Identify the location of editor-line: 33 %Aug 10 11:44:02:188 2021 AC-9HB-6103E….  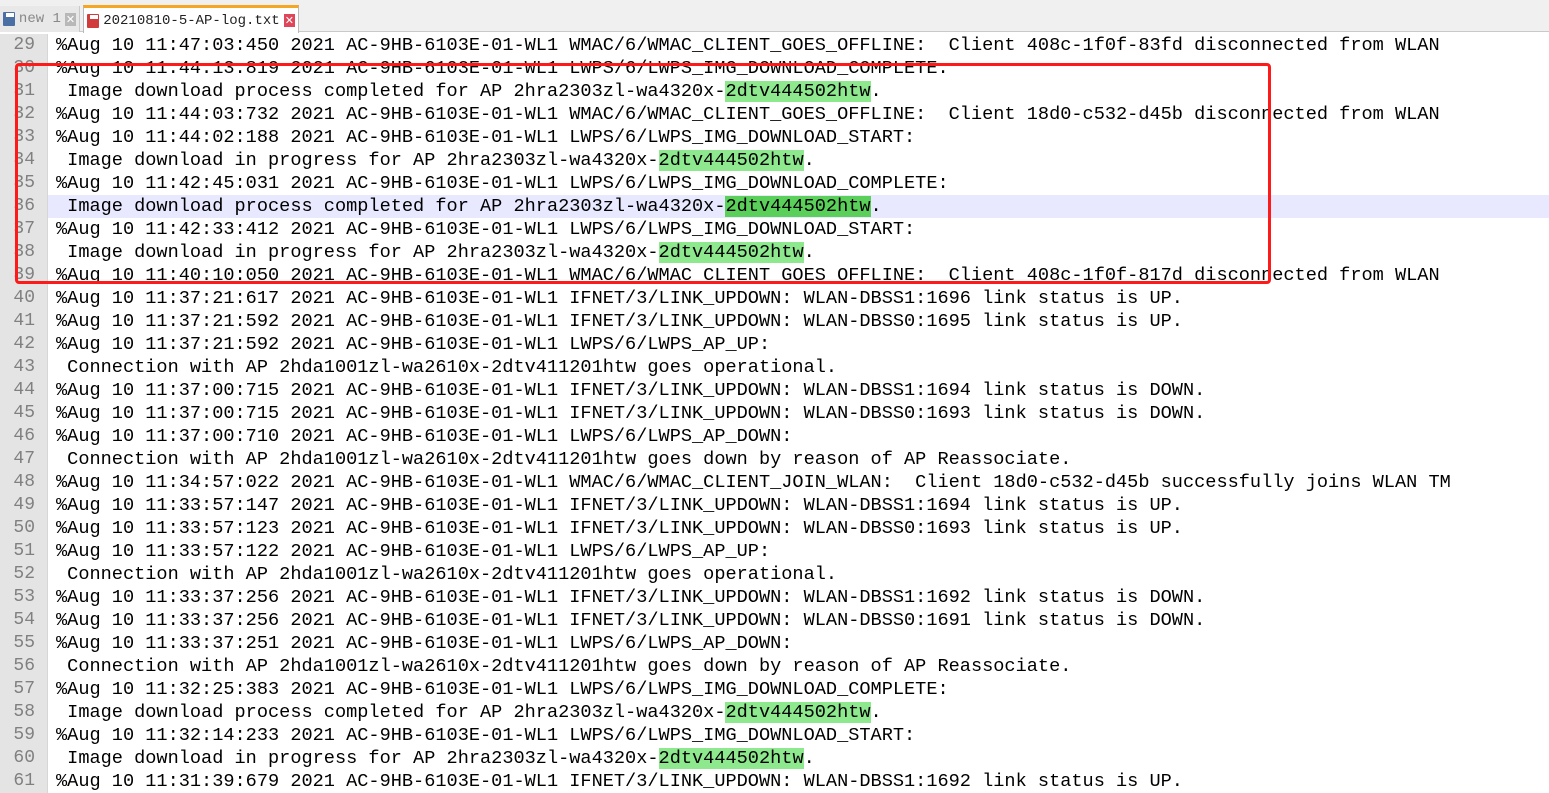
(774, 137).